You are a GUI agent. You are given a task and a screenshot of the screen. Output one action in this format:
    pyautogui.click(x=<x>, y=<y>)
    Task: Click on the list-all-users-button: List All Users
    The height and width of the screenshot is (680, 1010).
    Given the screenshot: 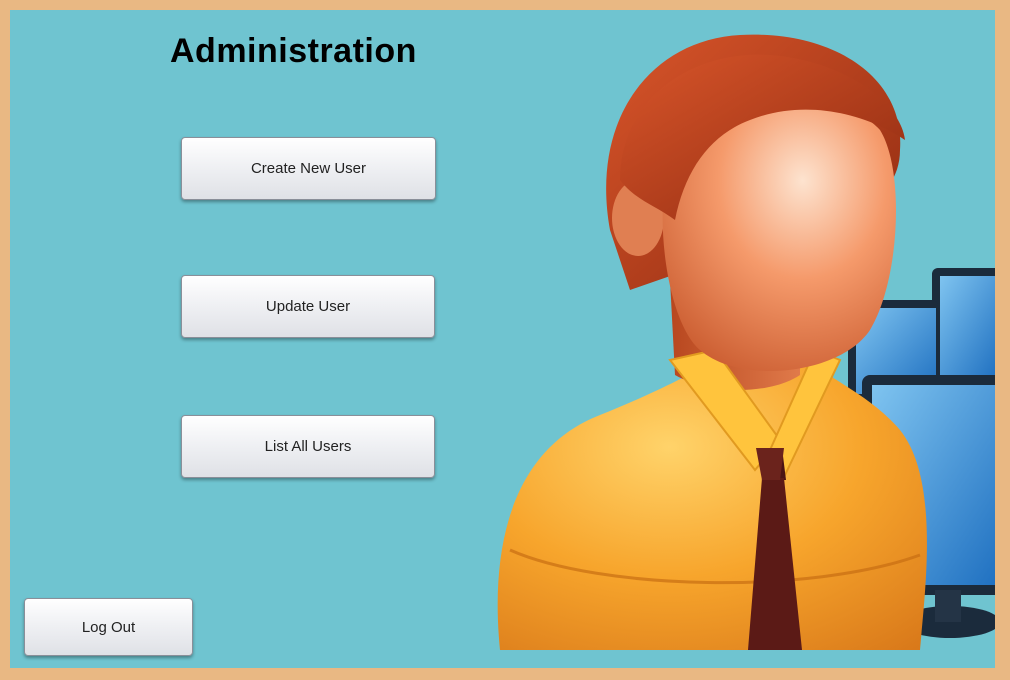 What is the action you would take?
    pyautogui.click(x=308, y=446)
    